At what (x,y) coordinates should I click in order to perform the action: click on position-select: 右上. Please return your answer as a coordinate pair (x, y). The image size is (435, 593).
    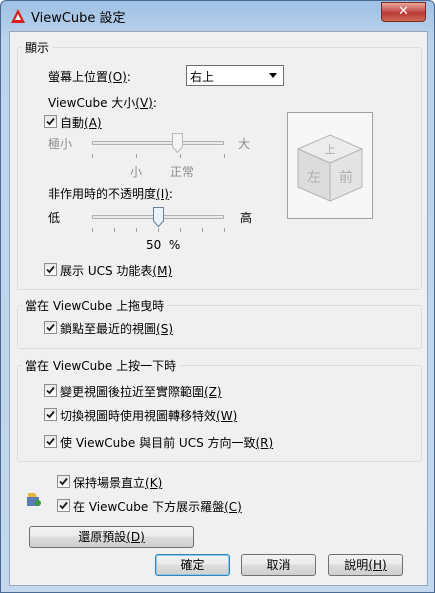
    Looking at the image, I should click on (235, 75).